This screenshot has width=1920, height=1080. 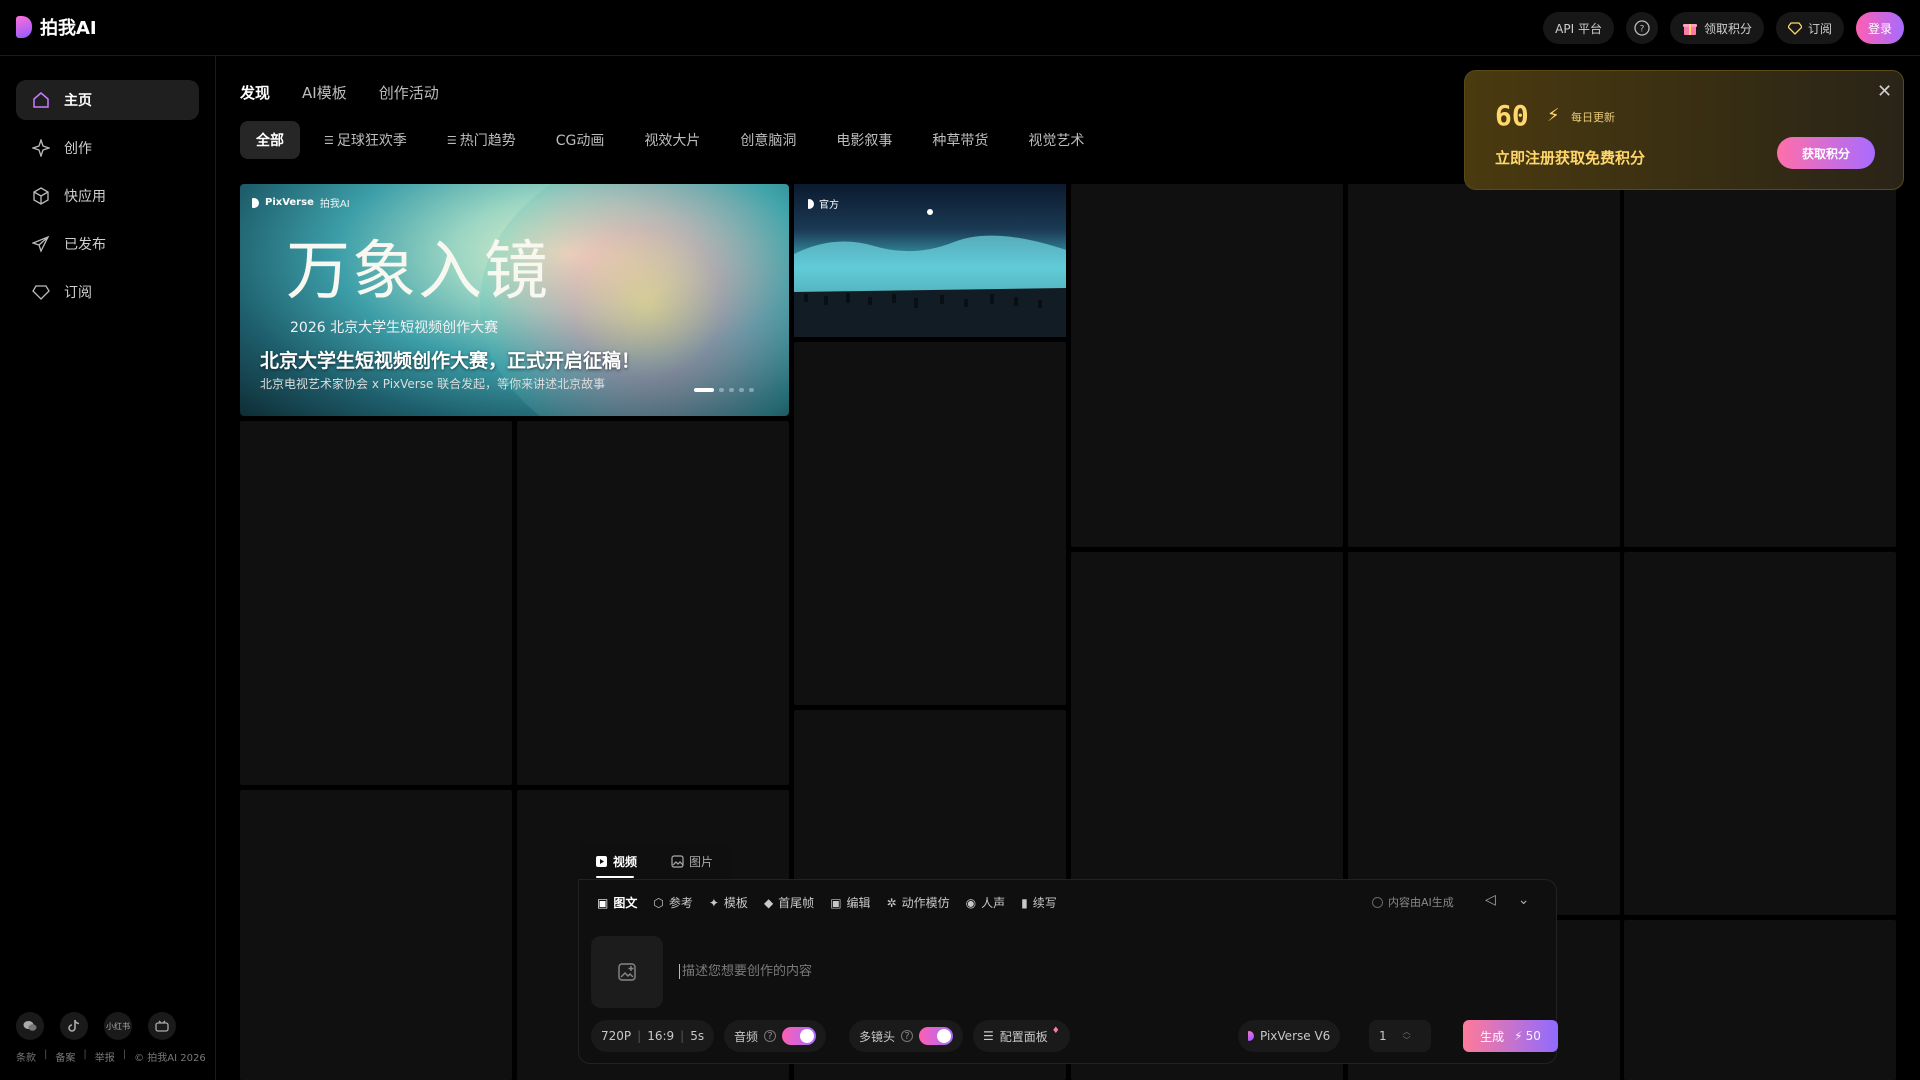 I want to click on tool-template: ✦ 模板, so click(x=728, y=902).